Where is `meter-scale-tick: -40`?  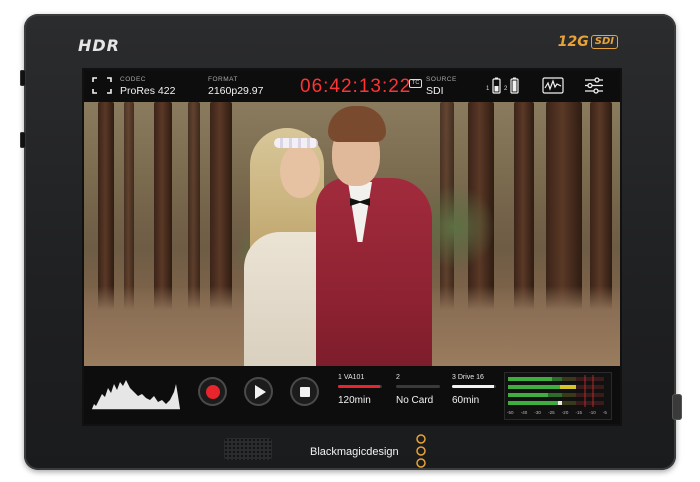 meter-scale-tick: -40 is located at coordinates (524, 412).